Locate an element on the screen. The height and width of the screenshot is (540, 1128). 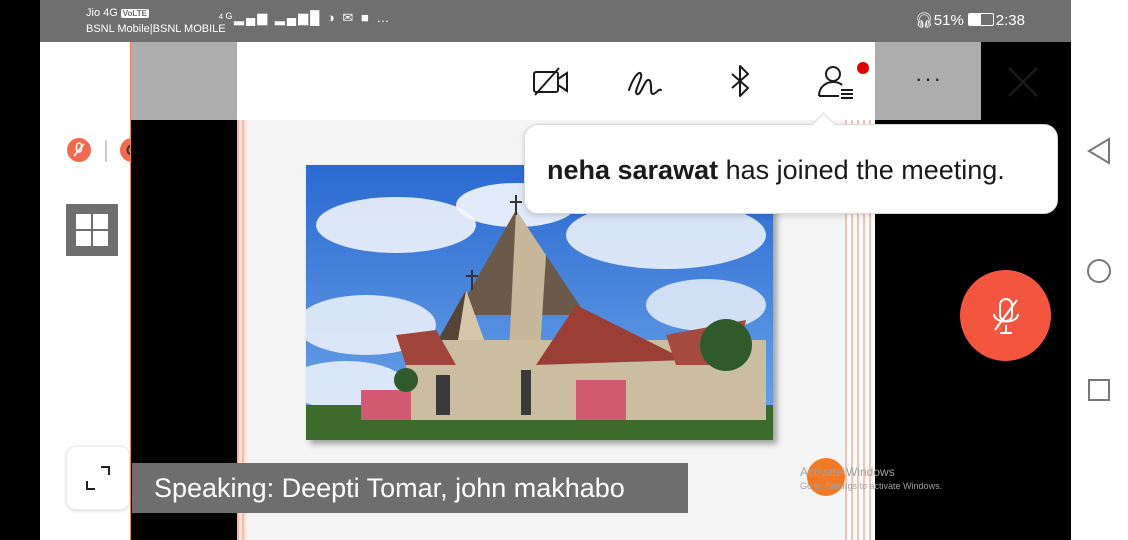
participants-icon is located at coordinates (835, 82).